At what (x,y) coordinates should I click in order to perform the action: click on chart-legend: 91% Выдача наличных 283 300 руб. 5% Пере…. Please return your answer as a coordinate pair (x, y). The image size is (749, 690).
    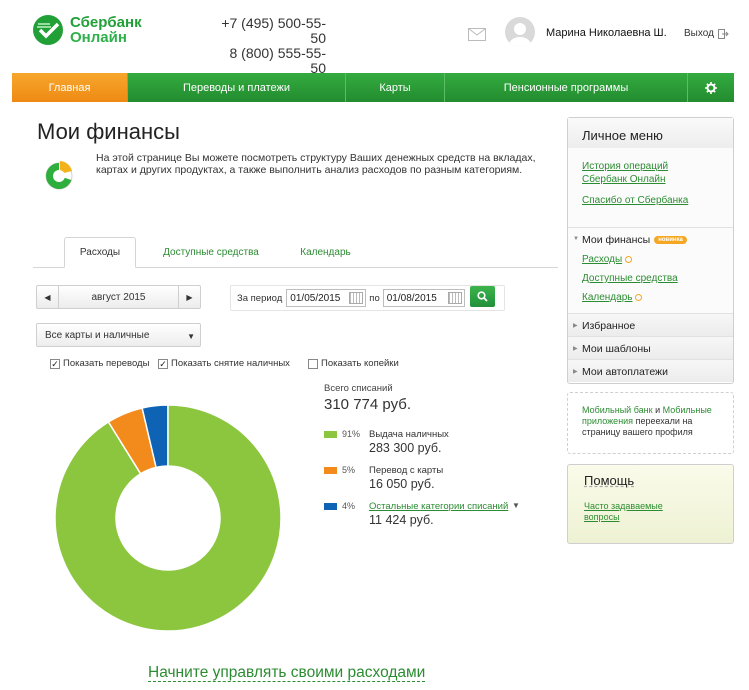
    Looking at the image, I should click on (429, 482).